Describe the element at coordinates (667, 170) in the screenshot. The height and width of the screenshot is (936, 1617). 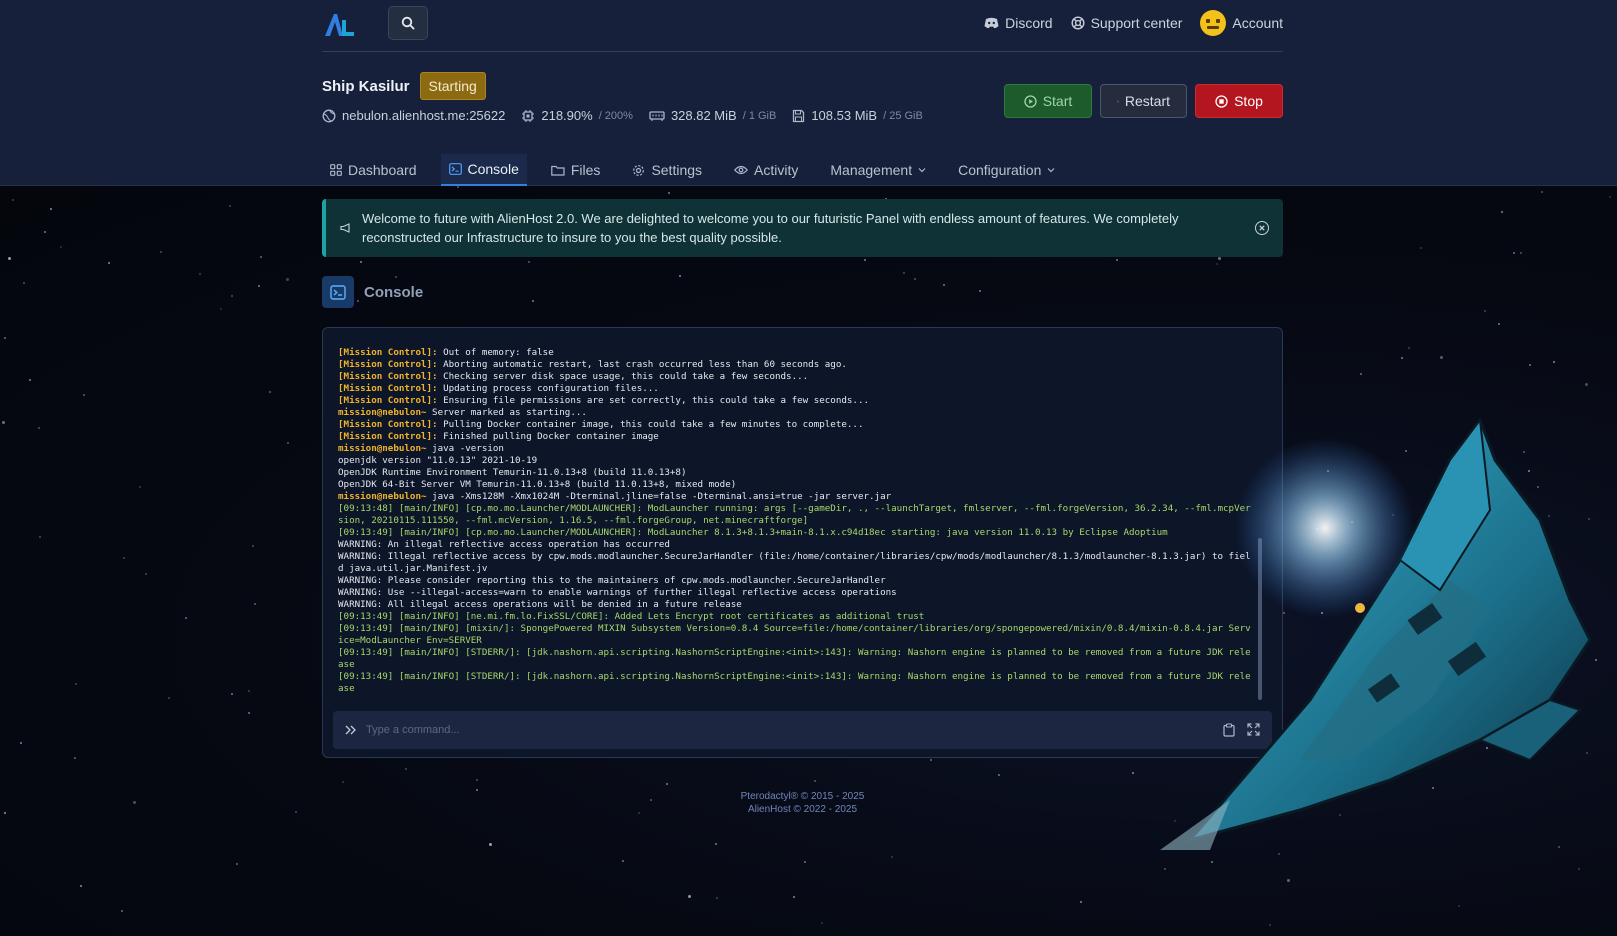
I see `tab-settings: Settings` at that location.